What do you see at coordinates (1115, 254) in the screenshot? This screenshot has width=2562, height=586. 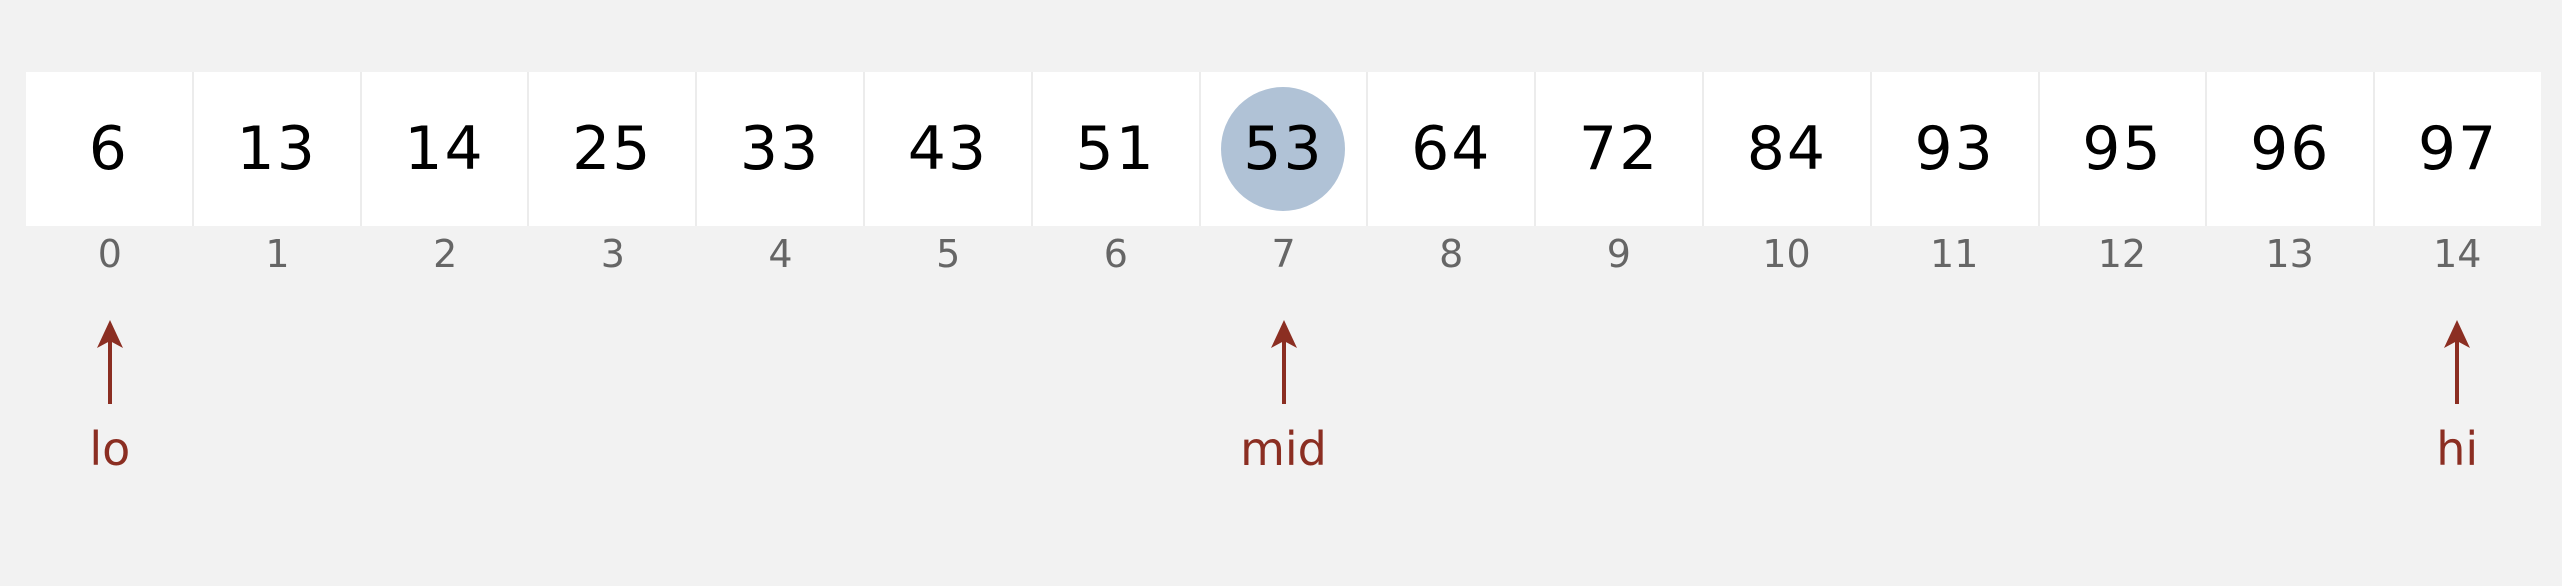 I see `index-label-6: 6` at bounding box center [1115, 254].